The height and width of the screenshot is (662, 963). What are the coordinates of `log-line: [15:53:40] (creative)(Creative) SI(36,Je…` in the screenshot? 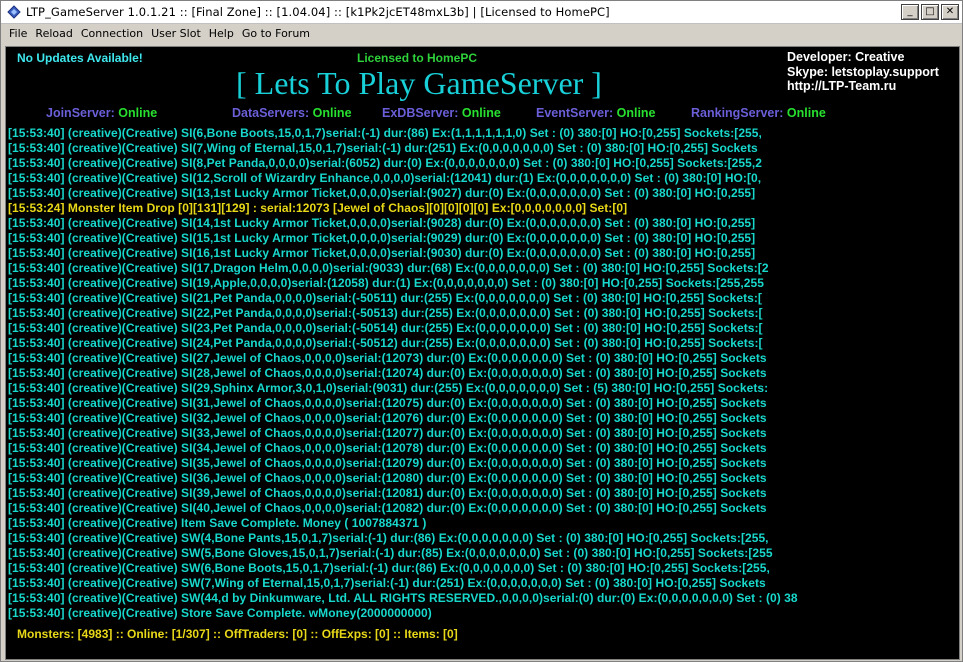 It's located at (387, 478).